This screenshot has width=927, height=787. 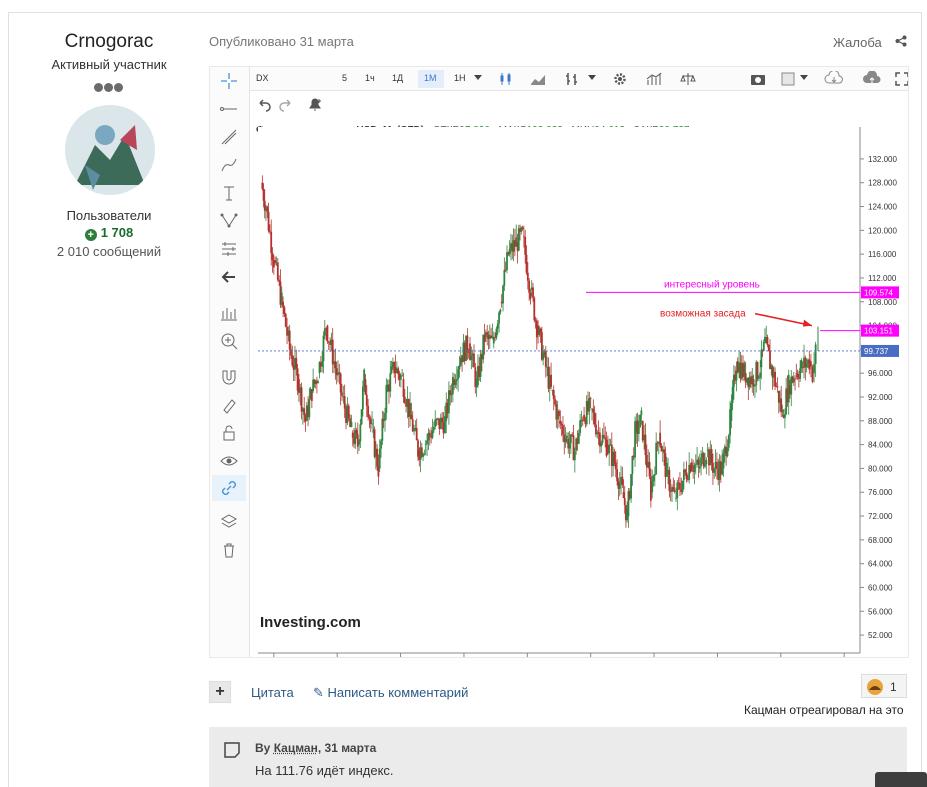 What do you see at coordinates (229, 341) in the screenshot?
I see `zoom-icon` at bounding box center [229, 341].